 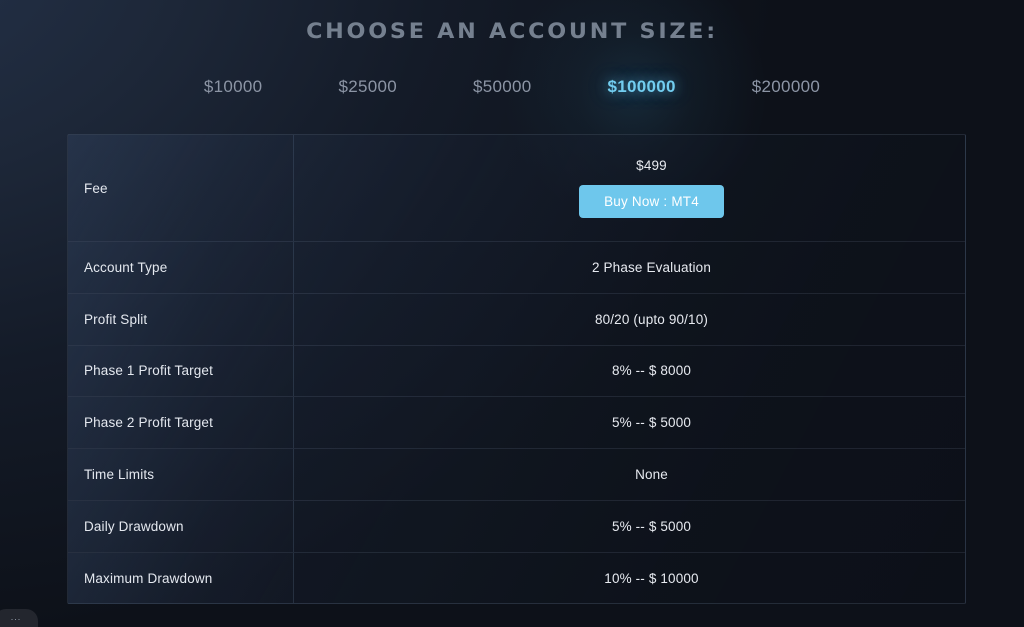 What do you see at coordinates (651, 423) in the screenshot?
I see `row-value-phase-2-profit-target: 5% -- $ 5000` at bounding box center [651, 423].